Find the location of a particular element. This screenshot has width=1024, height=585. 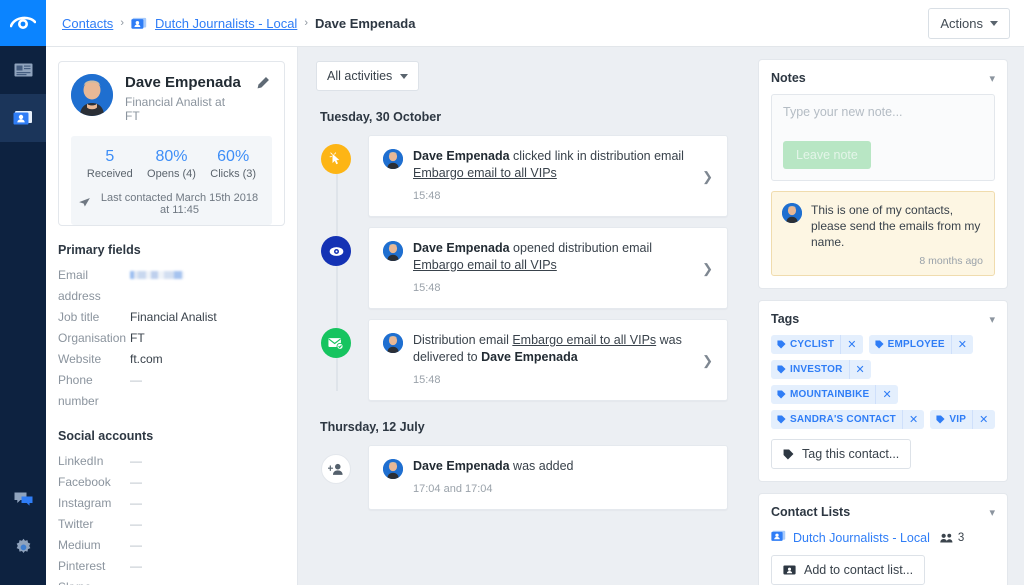

tag-chip: INVESTOR ✕ is located at coordinates (821, 369).